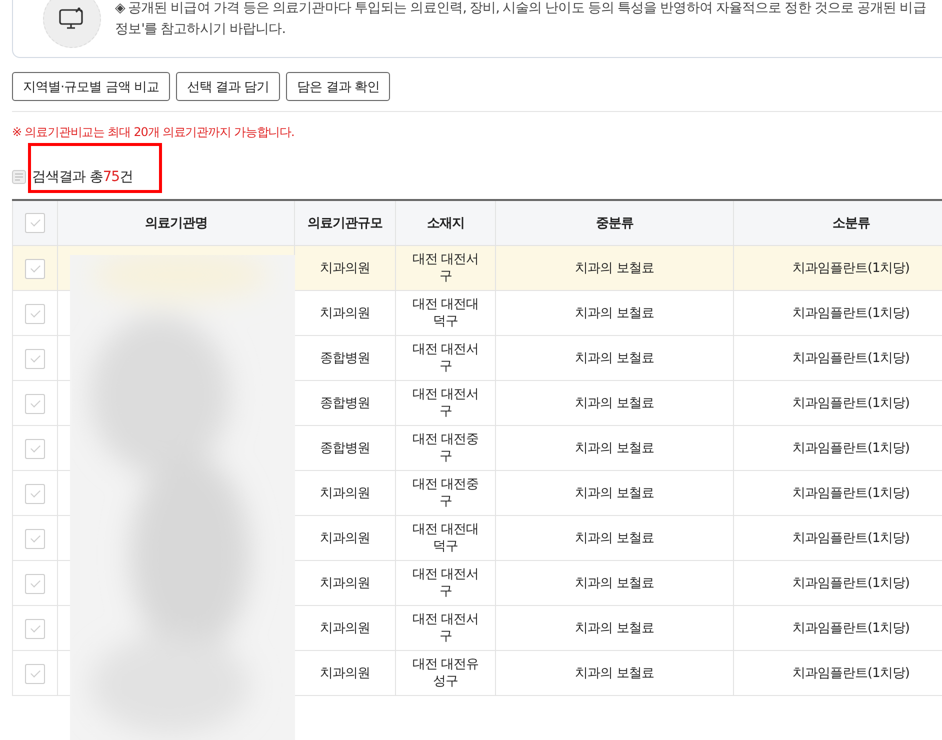  I want to click on list-icon, so click(19, 177).